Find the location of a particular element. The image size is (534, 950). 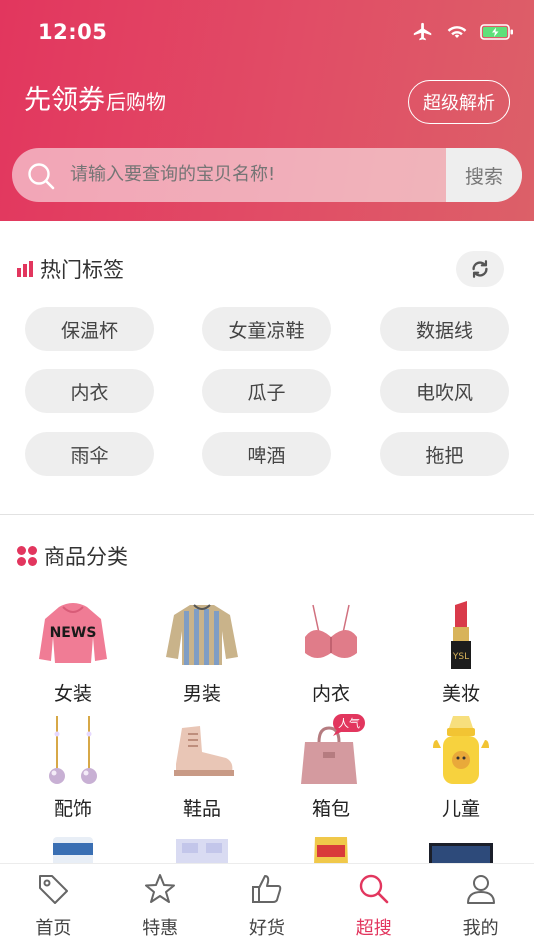

hot-tag: 内衣 is located at coordinates (89, 391).